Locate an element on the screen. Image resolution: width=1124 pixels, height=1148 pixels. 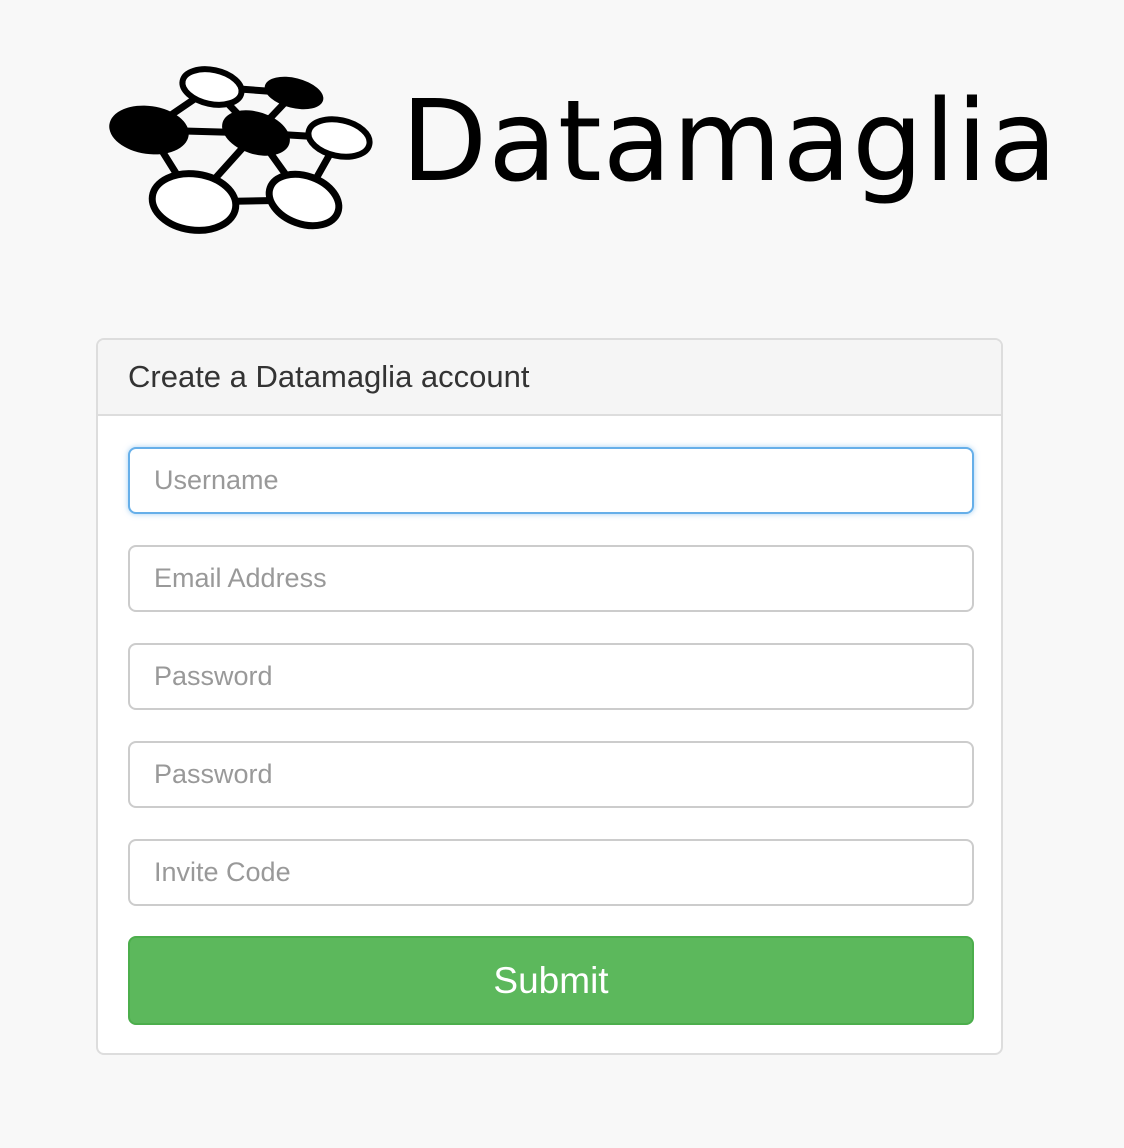
network-graph-icon is located at coordinates (241, 150).